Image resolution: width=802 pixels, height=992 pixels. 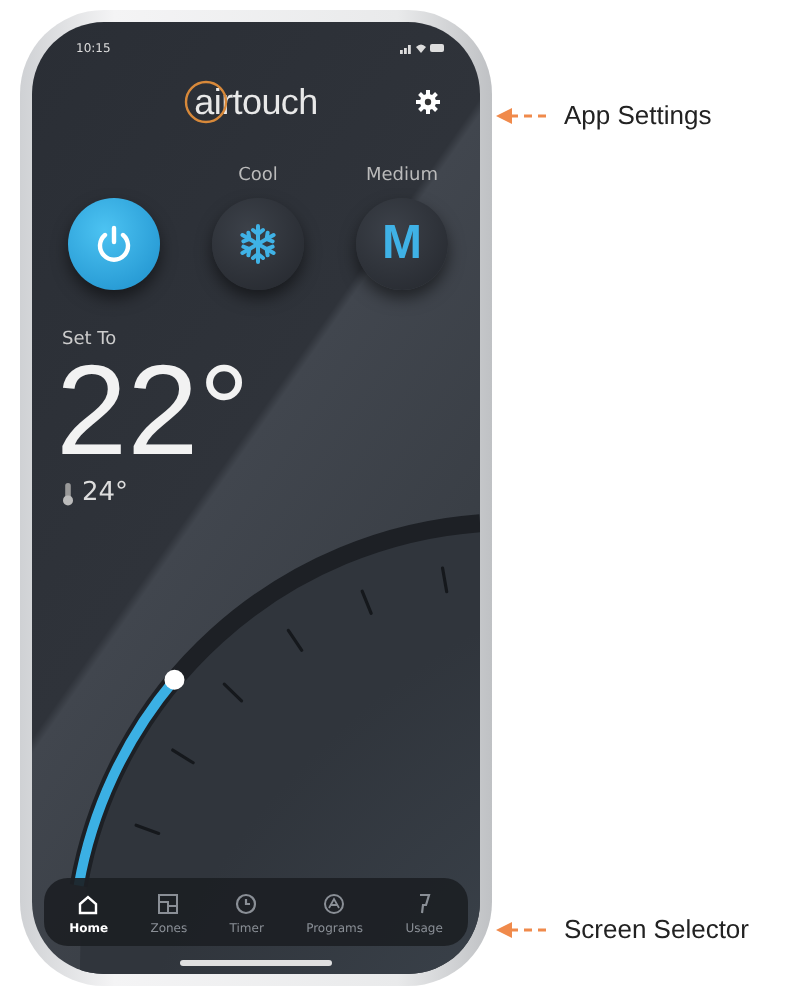 What do you see at coordinates (402, 244) in the screenshot?
I see `fan-speed-button: M` at bounding box center [402, 244].